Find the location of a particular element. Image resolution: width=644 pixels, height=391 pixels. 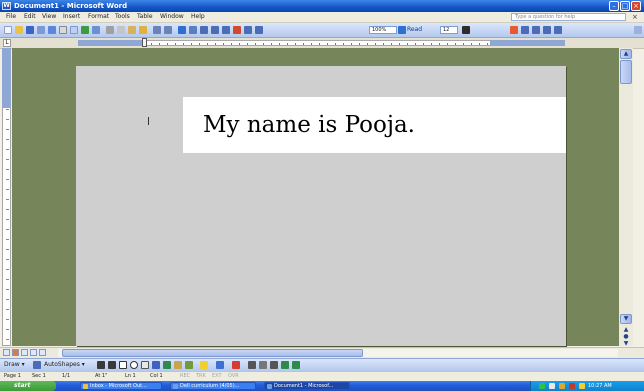

undo-icon is located at coordinates (157, 30).